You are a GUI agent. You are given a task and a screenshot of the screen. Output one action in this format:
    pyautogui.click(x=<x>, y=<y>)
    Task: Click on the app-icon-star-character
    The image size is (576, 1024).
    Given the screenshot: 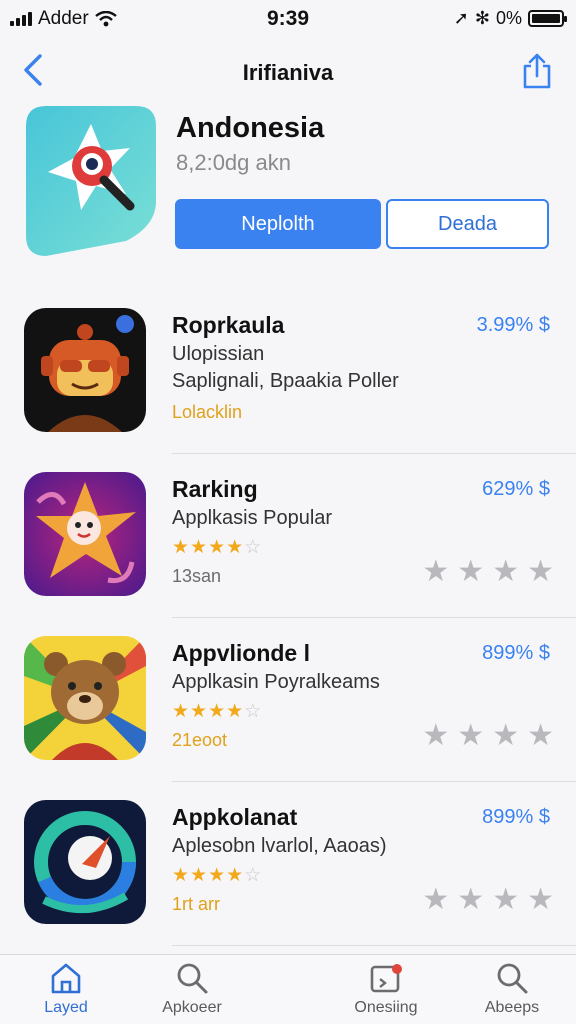 What is the action you would take?
    pyautogui.click(x=85, y=534)
    